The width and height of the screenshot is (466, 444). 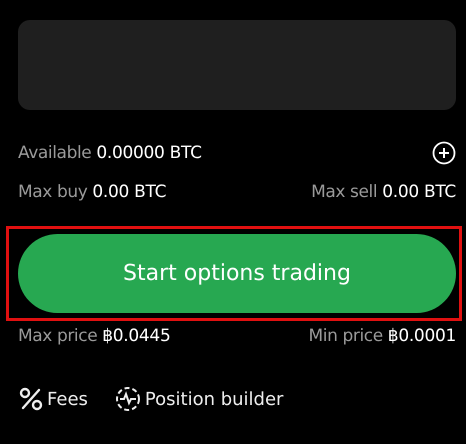 I want to click on price-value: ฿0.0001, so click(x=422, y=336).